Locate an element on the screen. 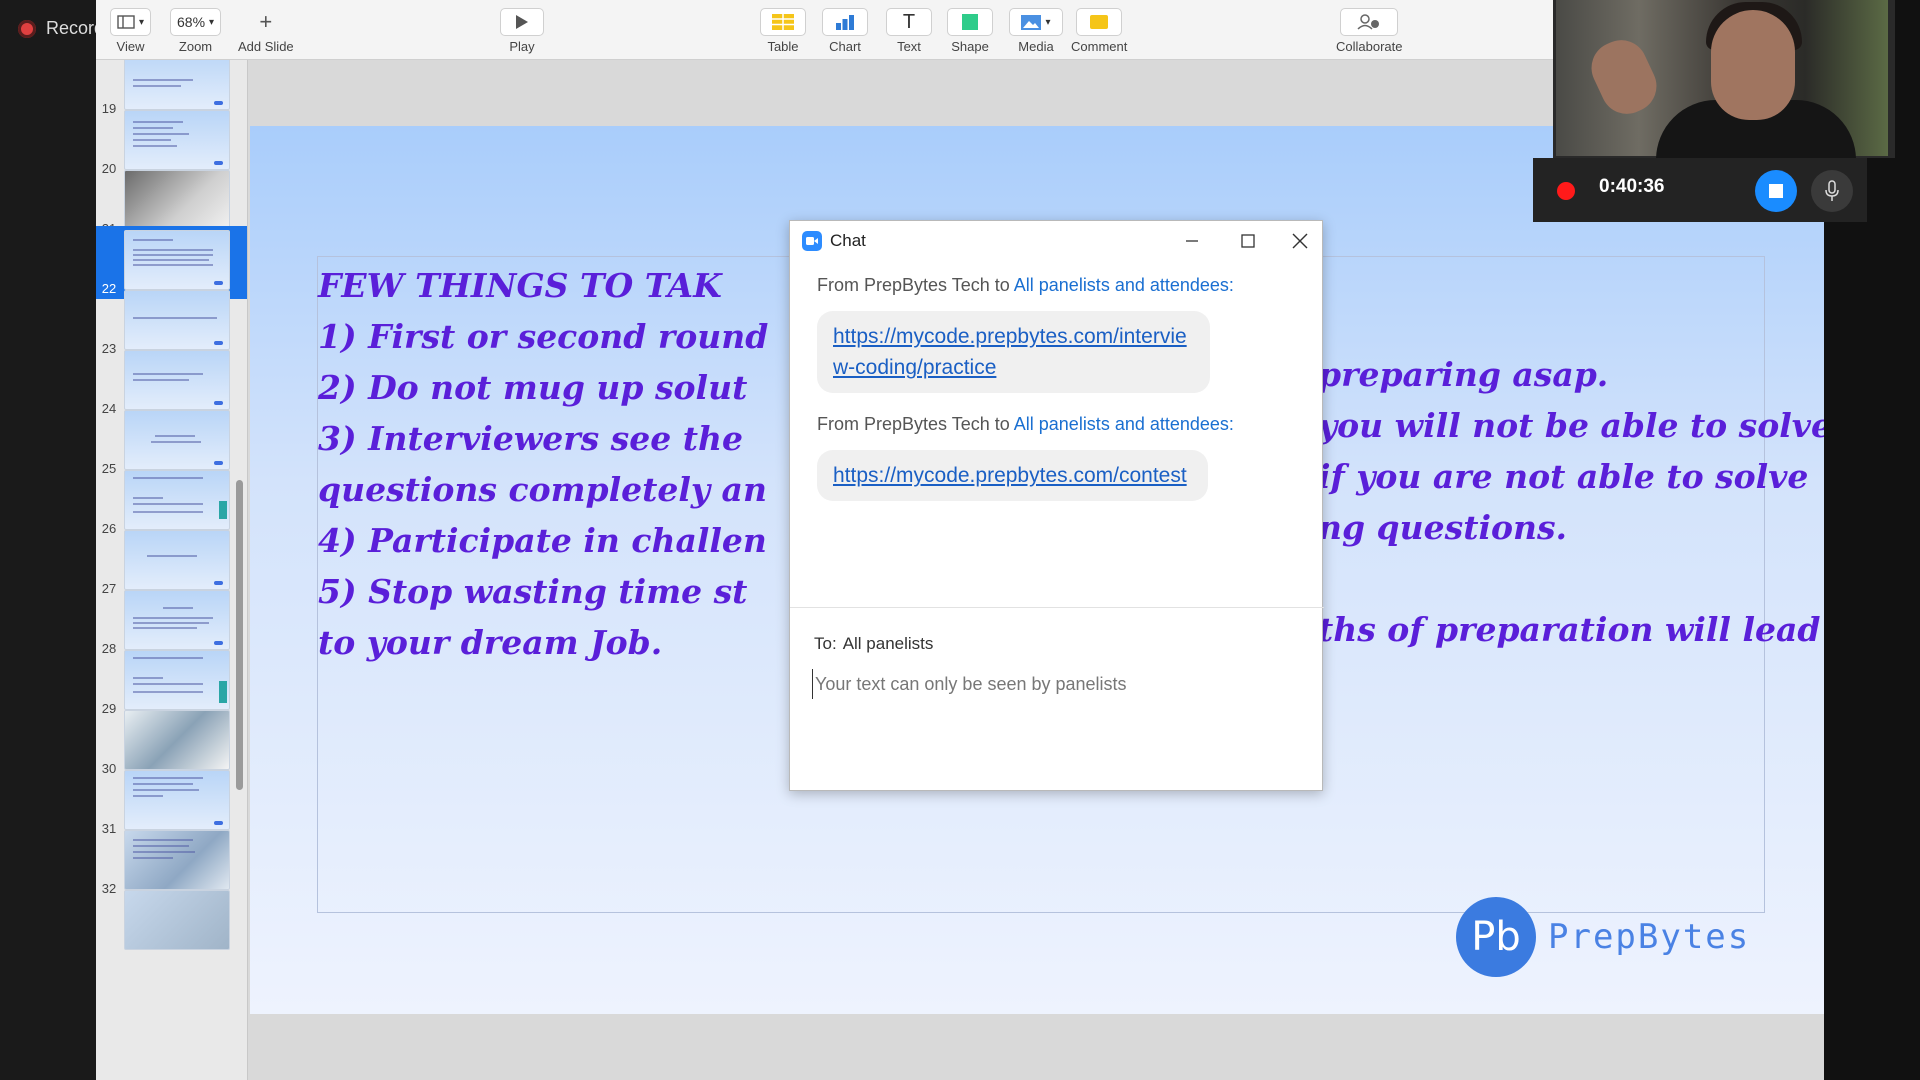  stop-icon is located at coordinates (1776, 191).